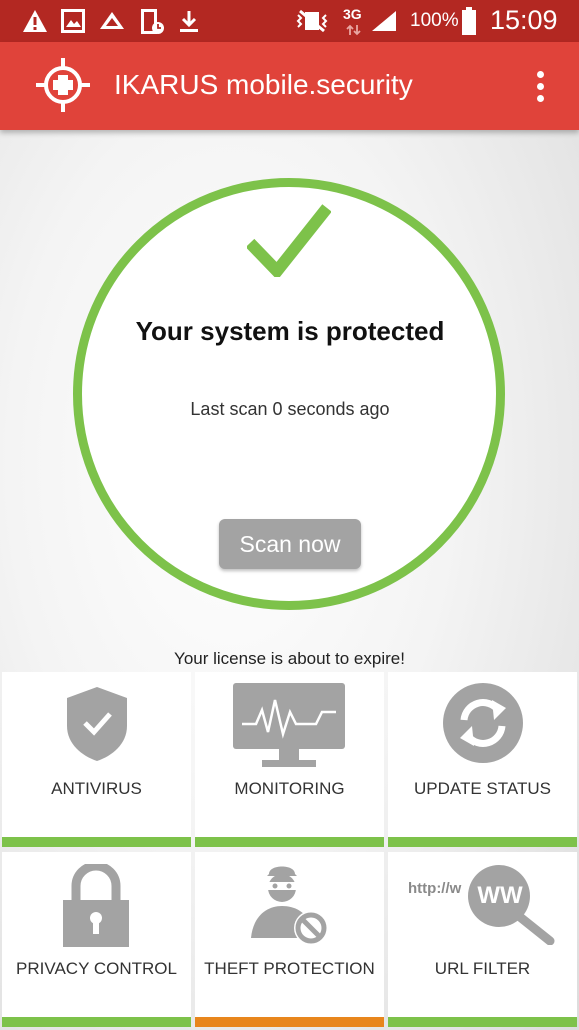 The height and width of the screenshot is (1030, 579). I want to click on download-icon, so click(189, 21).